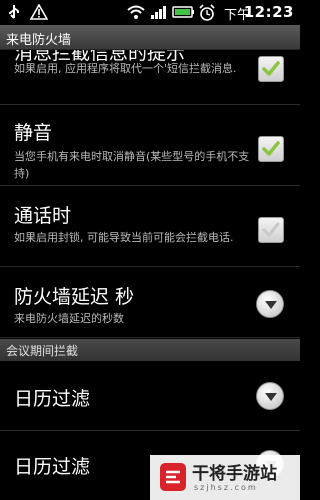 The height and width of the screenshot is (500, 320). Describe the element at coordinates (271, 149) in the screenshot. I see `mute-checkbox` at that location.